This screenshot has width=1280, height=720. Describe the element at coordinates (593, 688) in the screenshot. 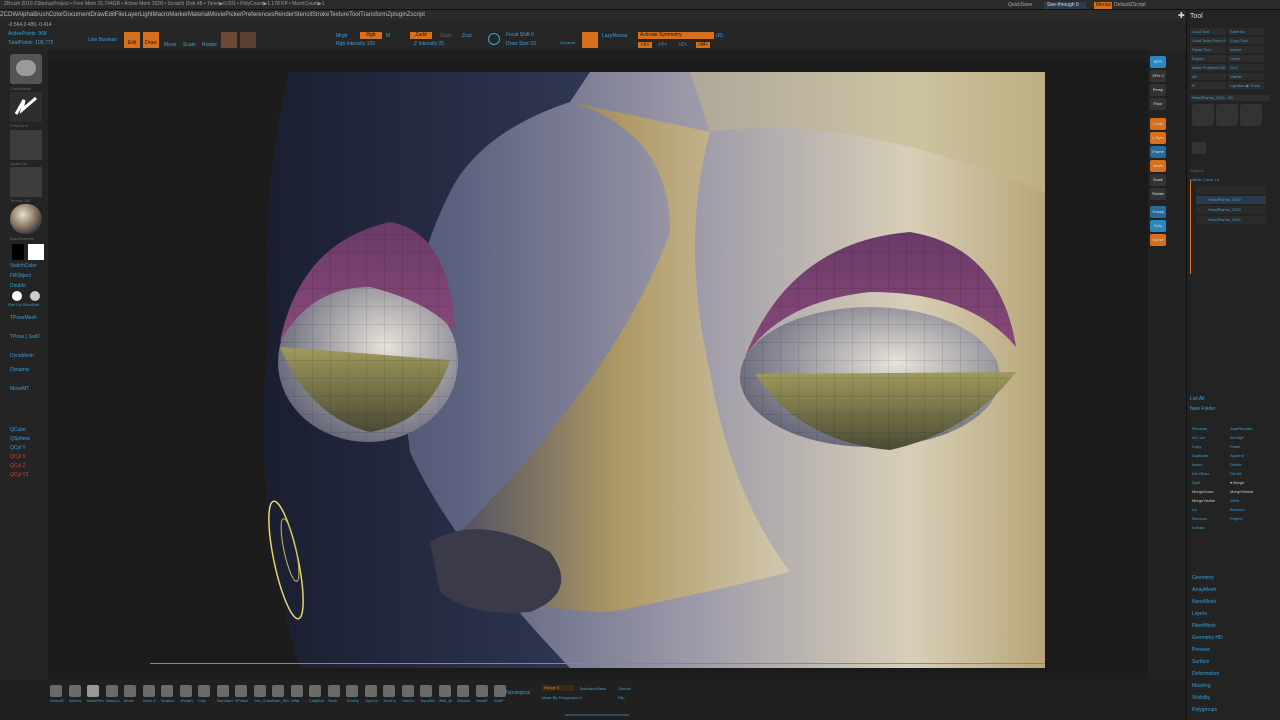

I see `backface-mask-button: BackfaceMask` at that location.